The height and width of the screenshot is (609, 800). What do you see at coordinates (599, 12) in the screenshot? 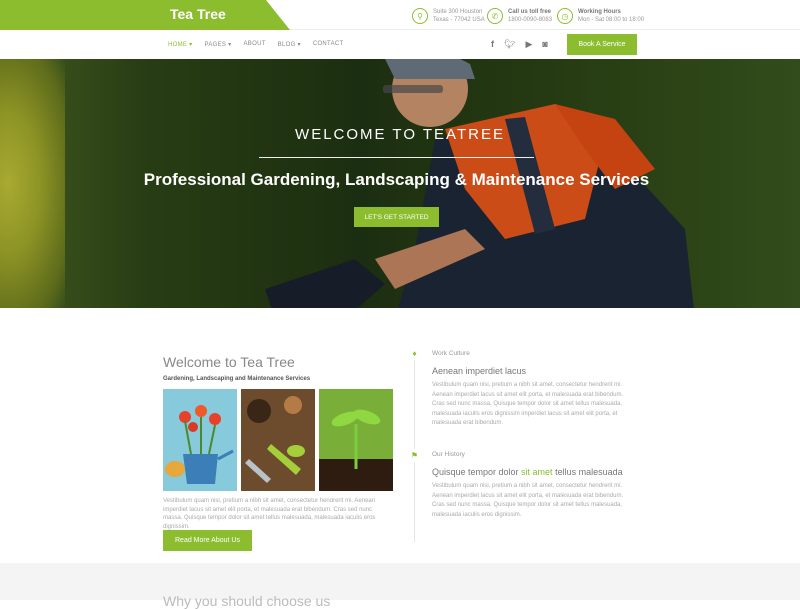
I see `hours-label: Working Hours` at bounding box center [599, 12].